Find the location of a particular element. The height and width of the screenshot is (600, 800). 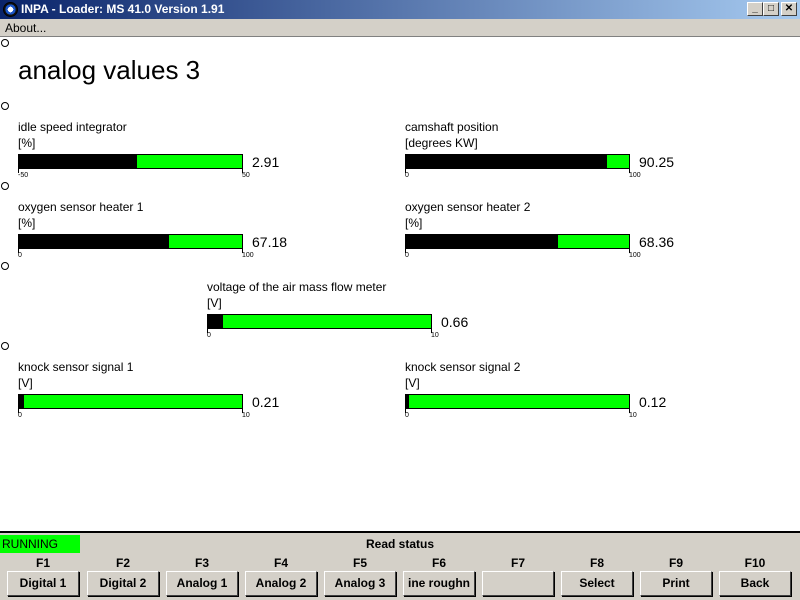

gauge-label: oxygen sensor heater 1 is located at coordinates (81, 207).